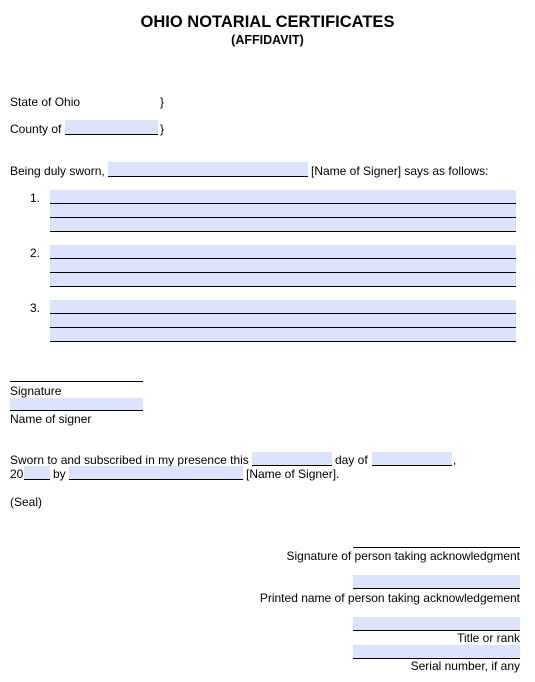 Image resolution: width=535 pixels, height=682 pixels. I want to click on comma: ,, so click(455, 460).